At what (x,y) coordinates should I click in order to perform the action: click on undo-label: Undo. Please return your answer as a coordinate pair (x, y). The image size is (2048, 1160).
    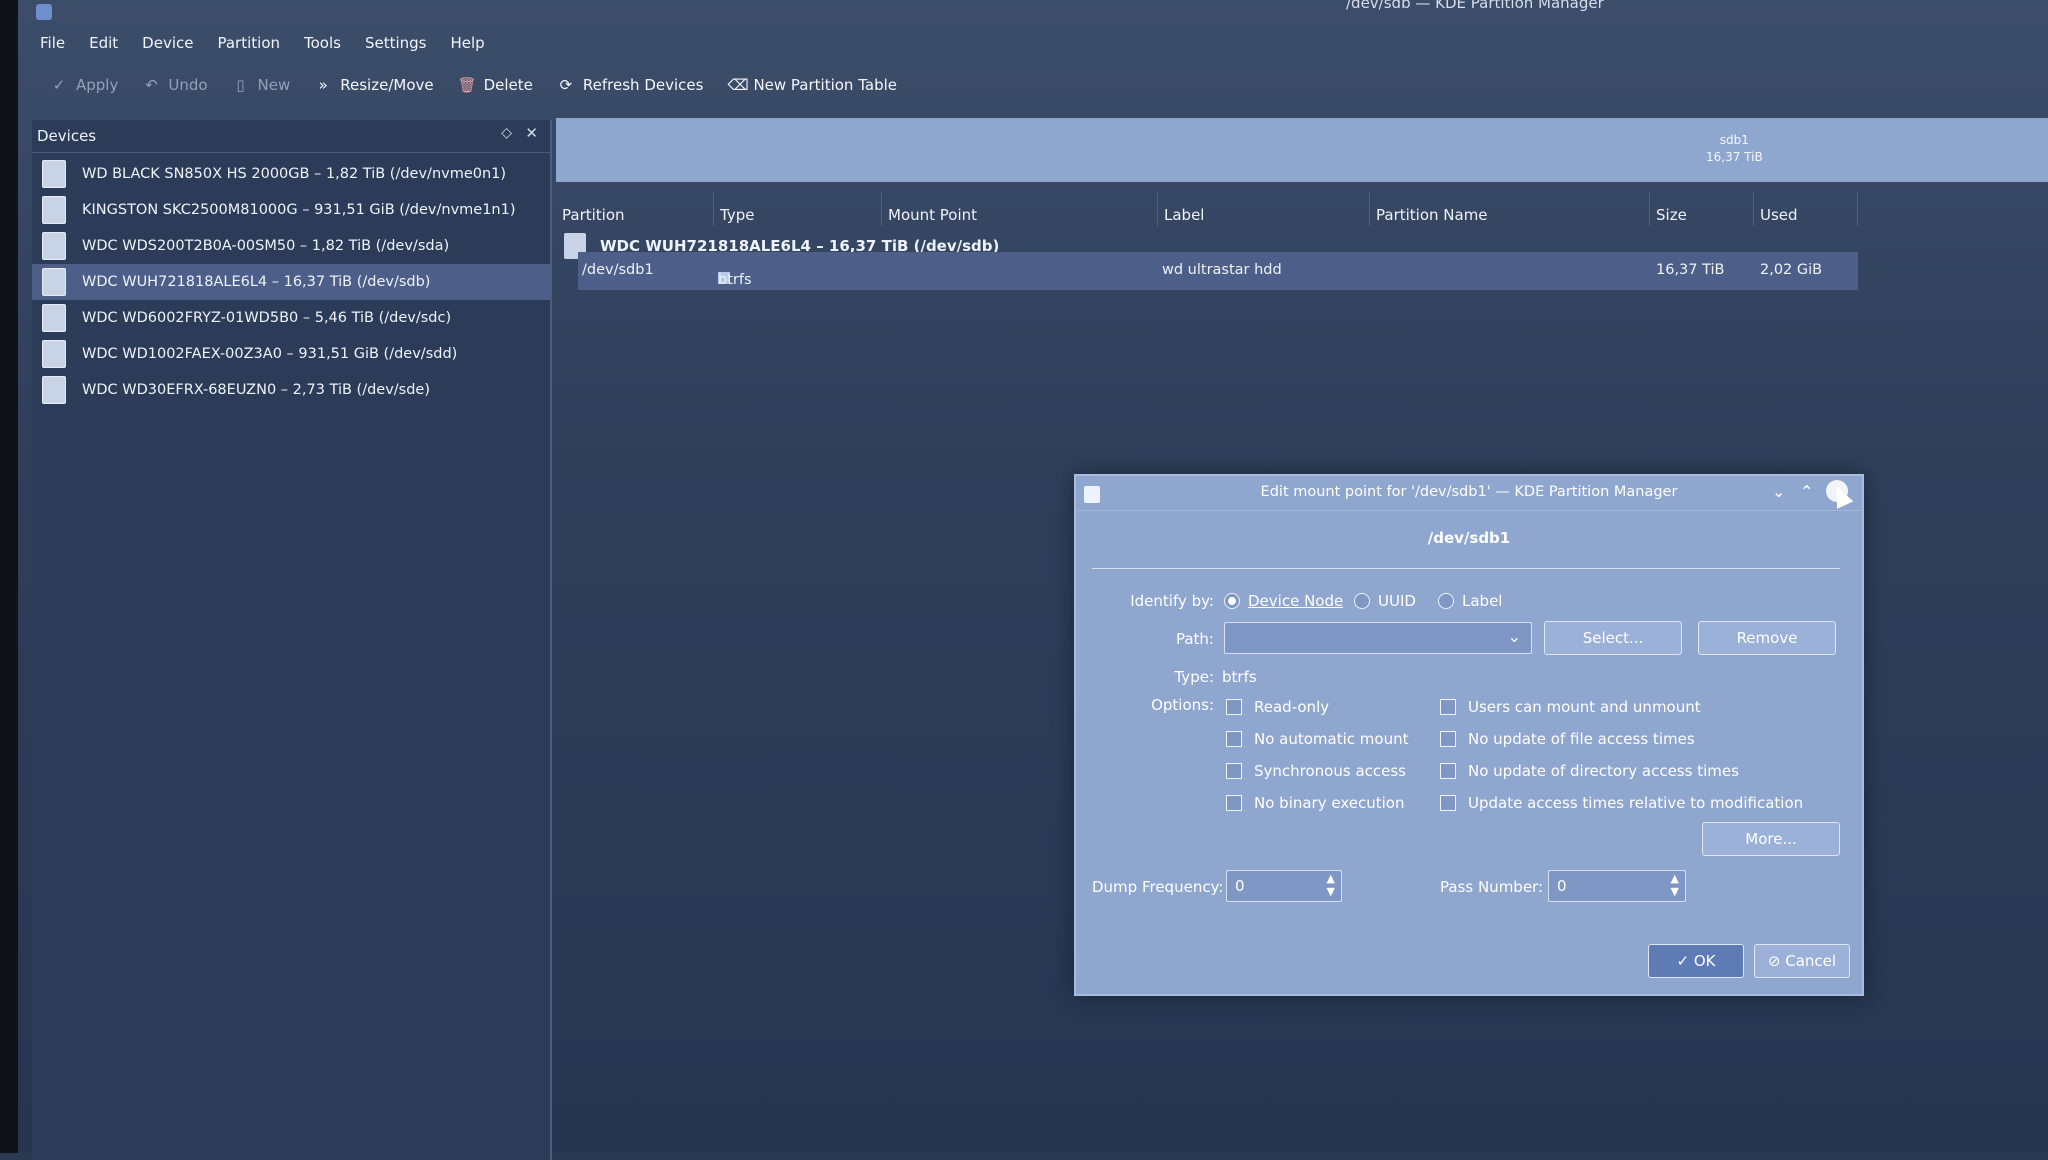
    Looking at the image, I should click on (188, 85).